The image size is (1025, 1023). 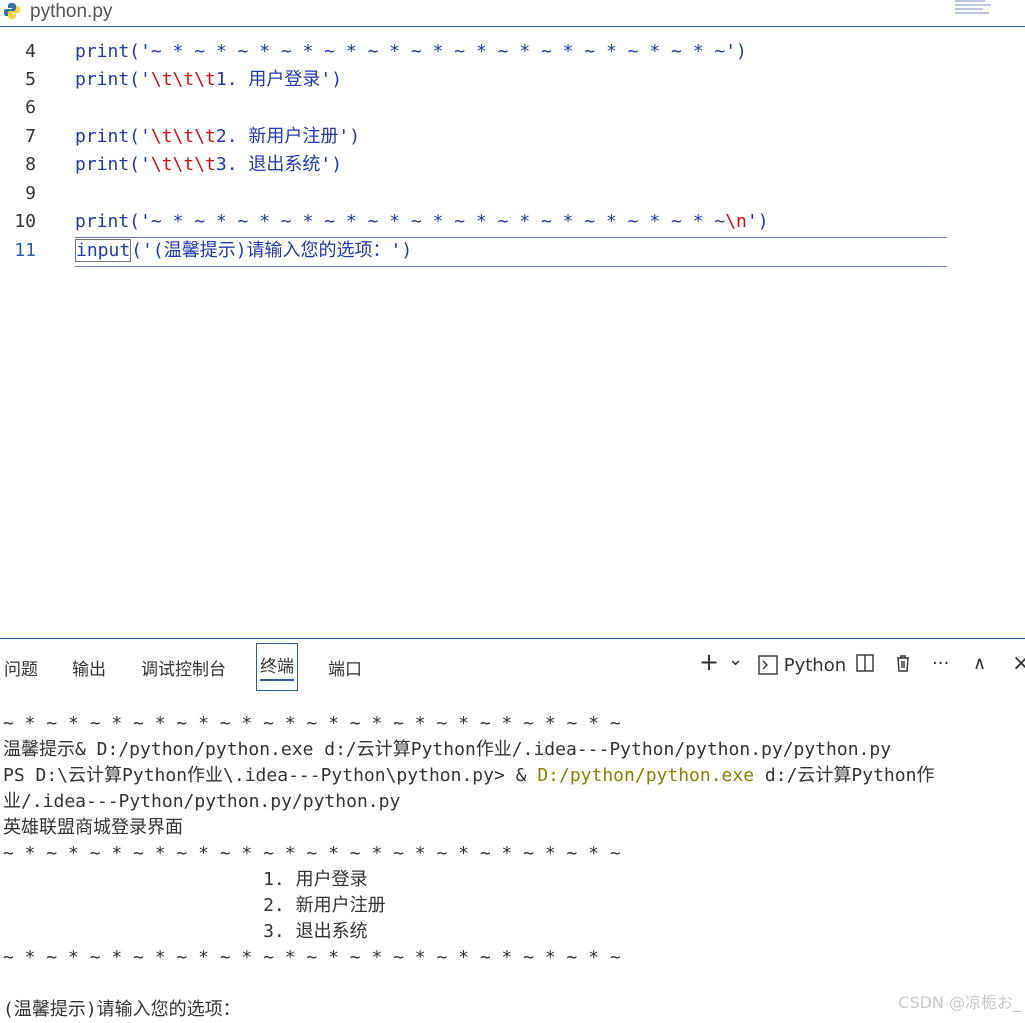 I want to click on minimap, so click(x=990, y=13).